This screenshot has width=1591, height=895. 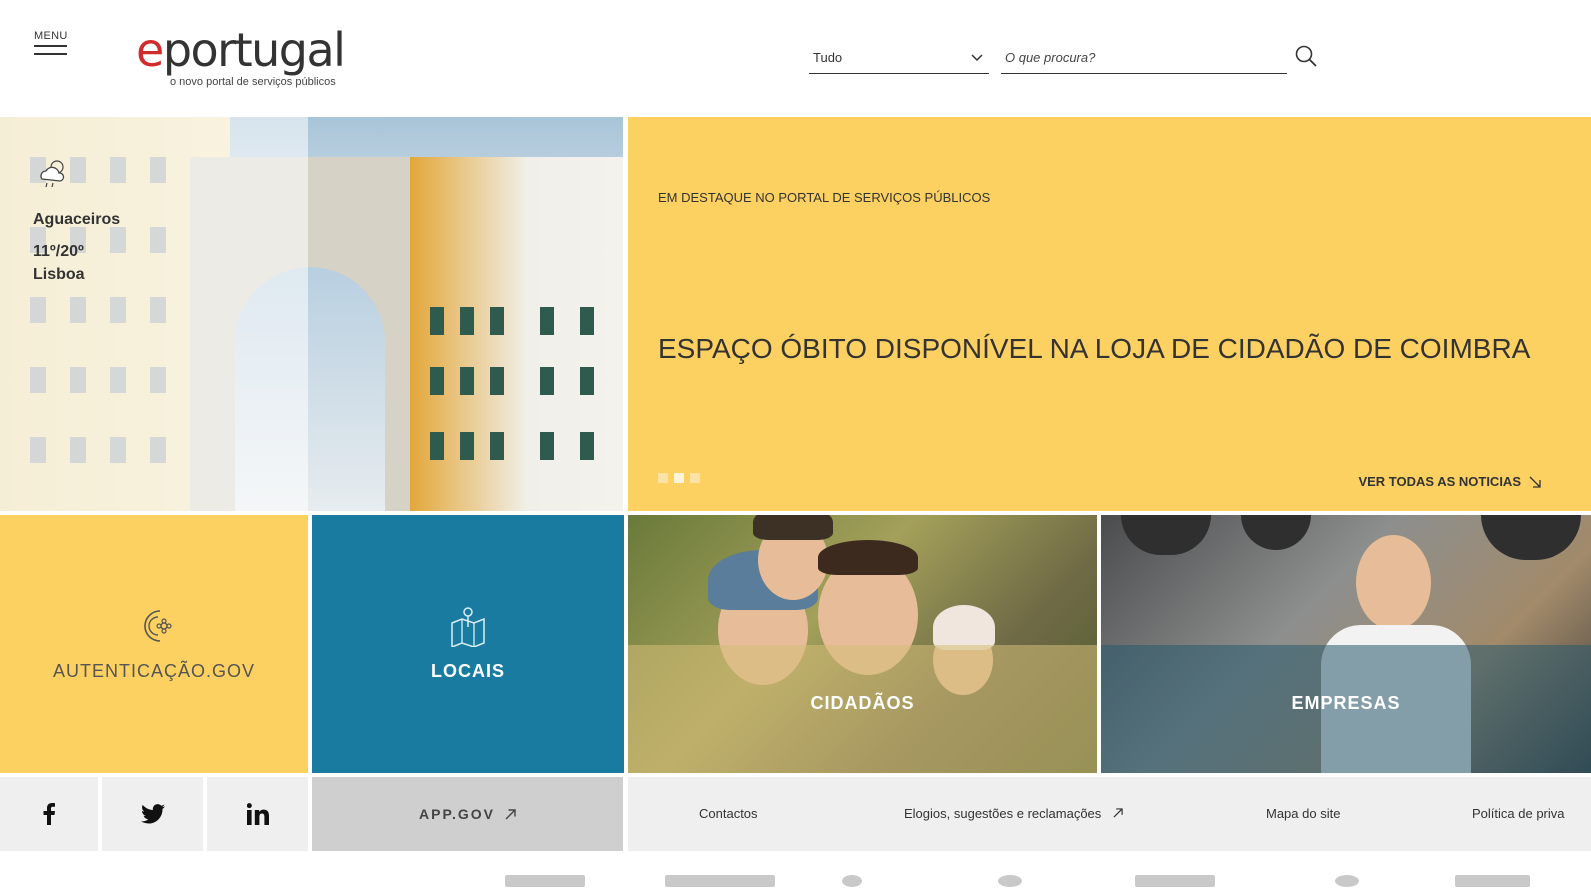 I want to click on footer-link-contactos: Contactos, so click(x=728, y=813).